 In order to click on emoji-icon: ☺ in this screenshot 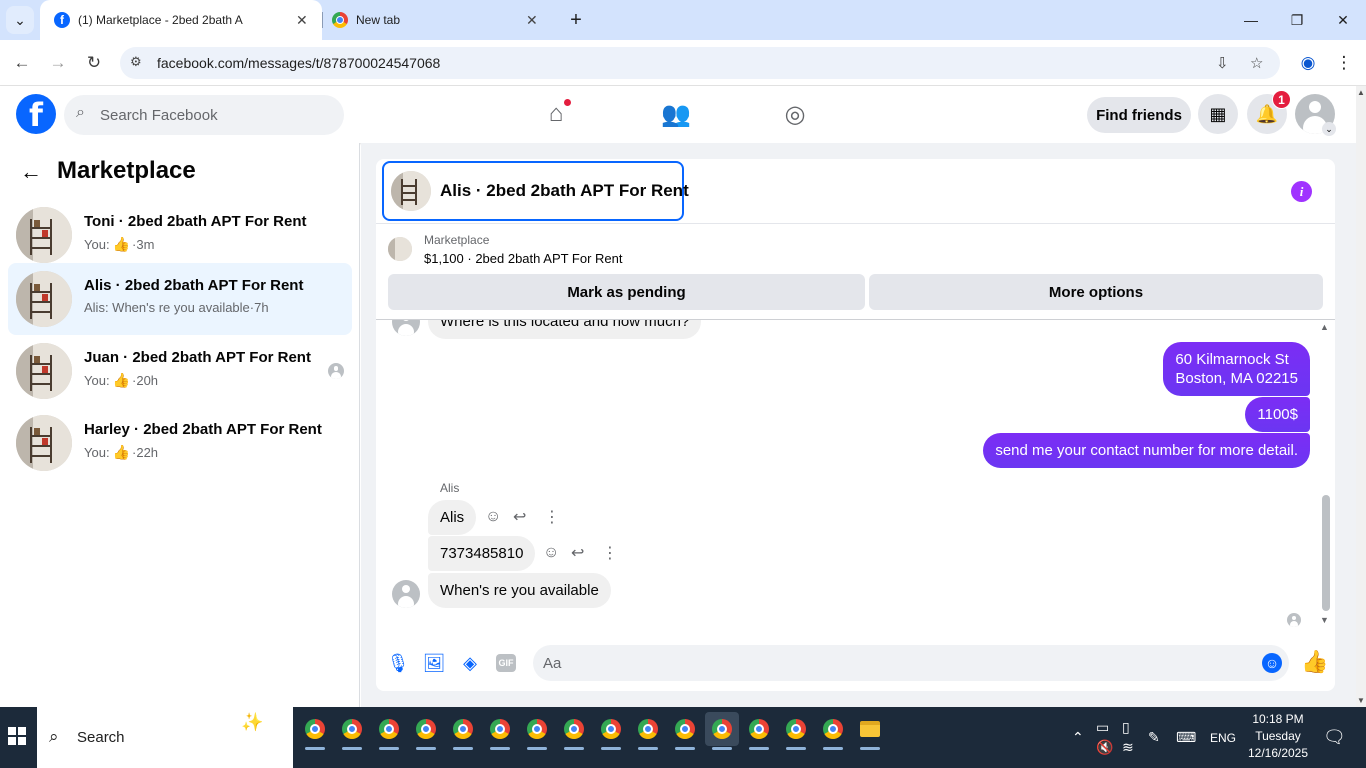, I will do `click(1272, 663)`.